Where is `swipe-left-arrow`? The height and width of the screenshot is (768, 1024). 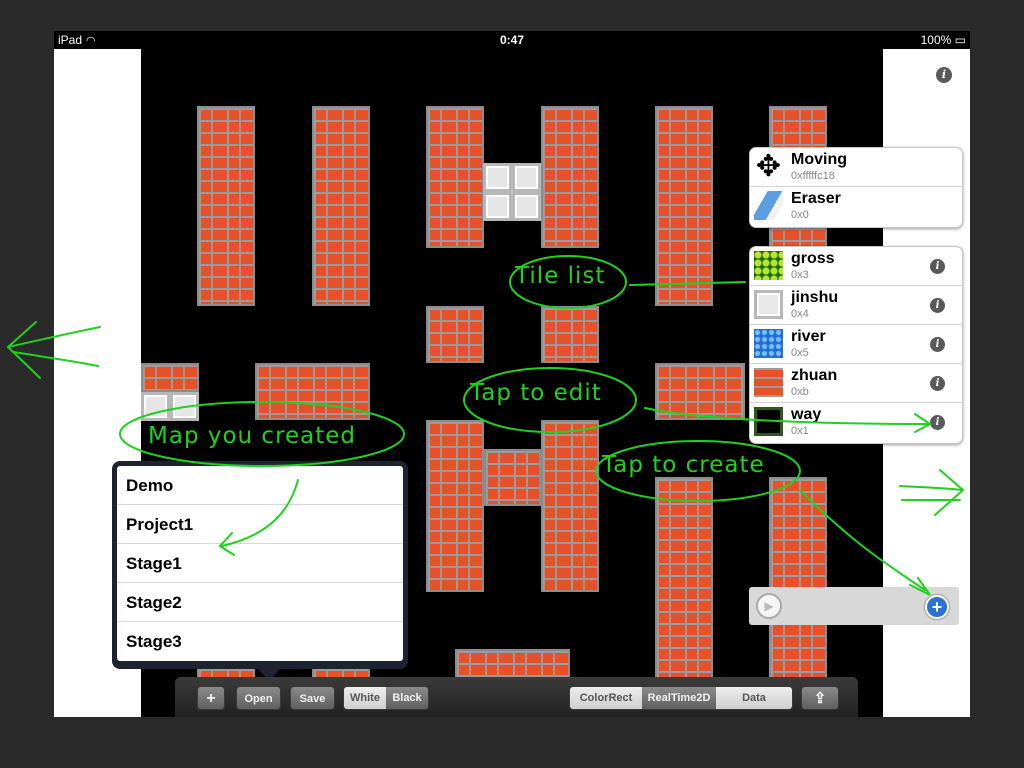
swipe-left-arrow is located at coordinates (53, 350).